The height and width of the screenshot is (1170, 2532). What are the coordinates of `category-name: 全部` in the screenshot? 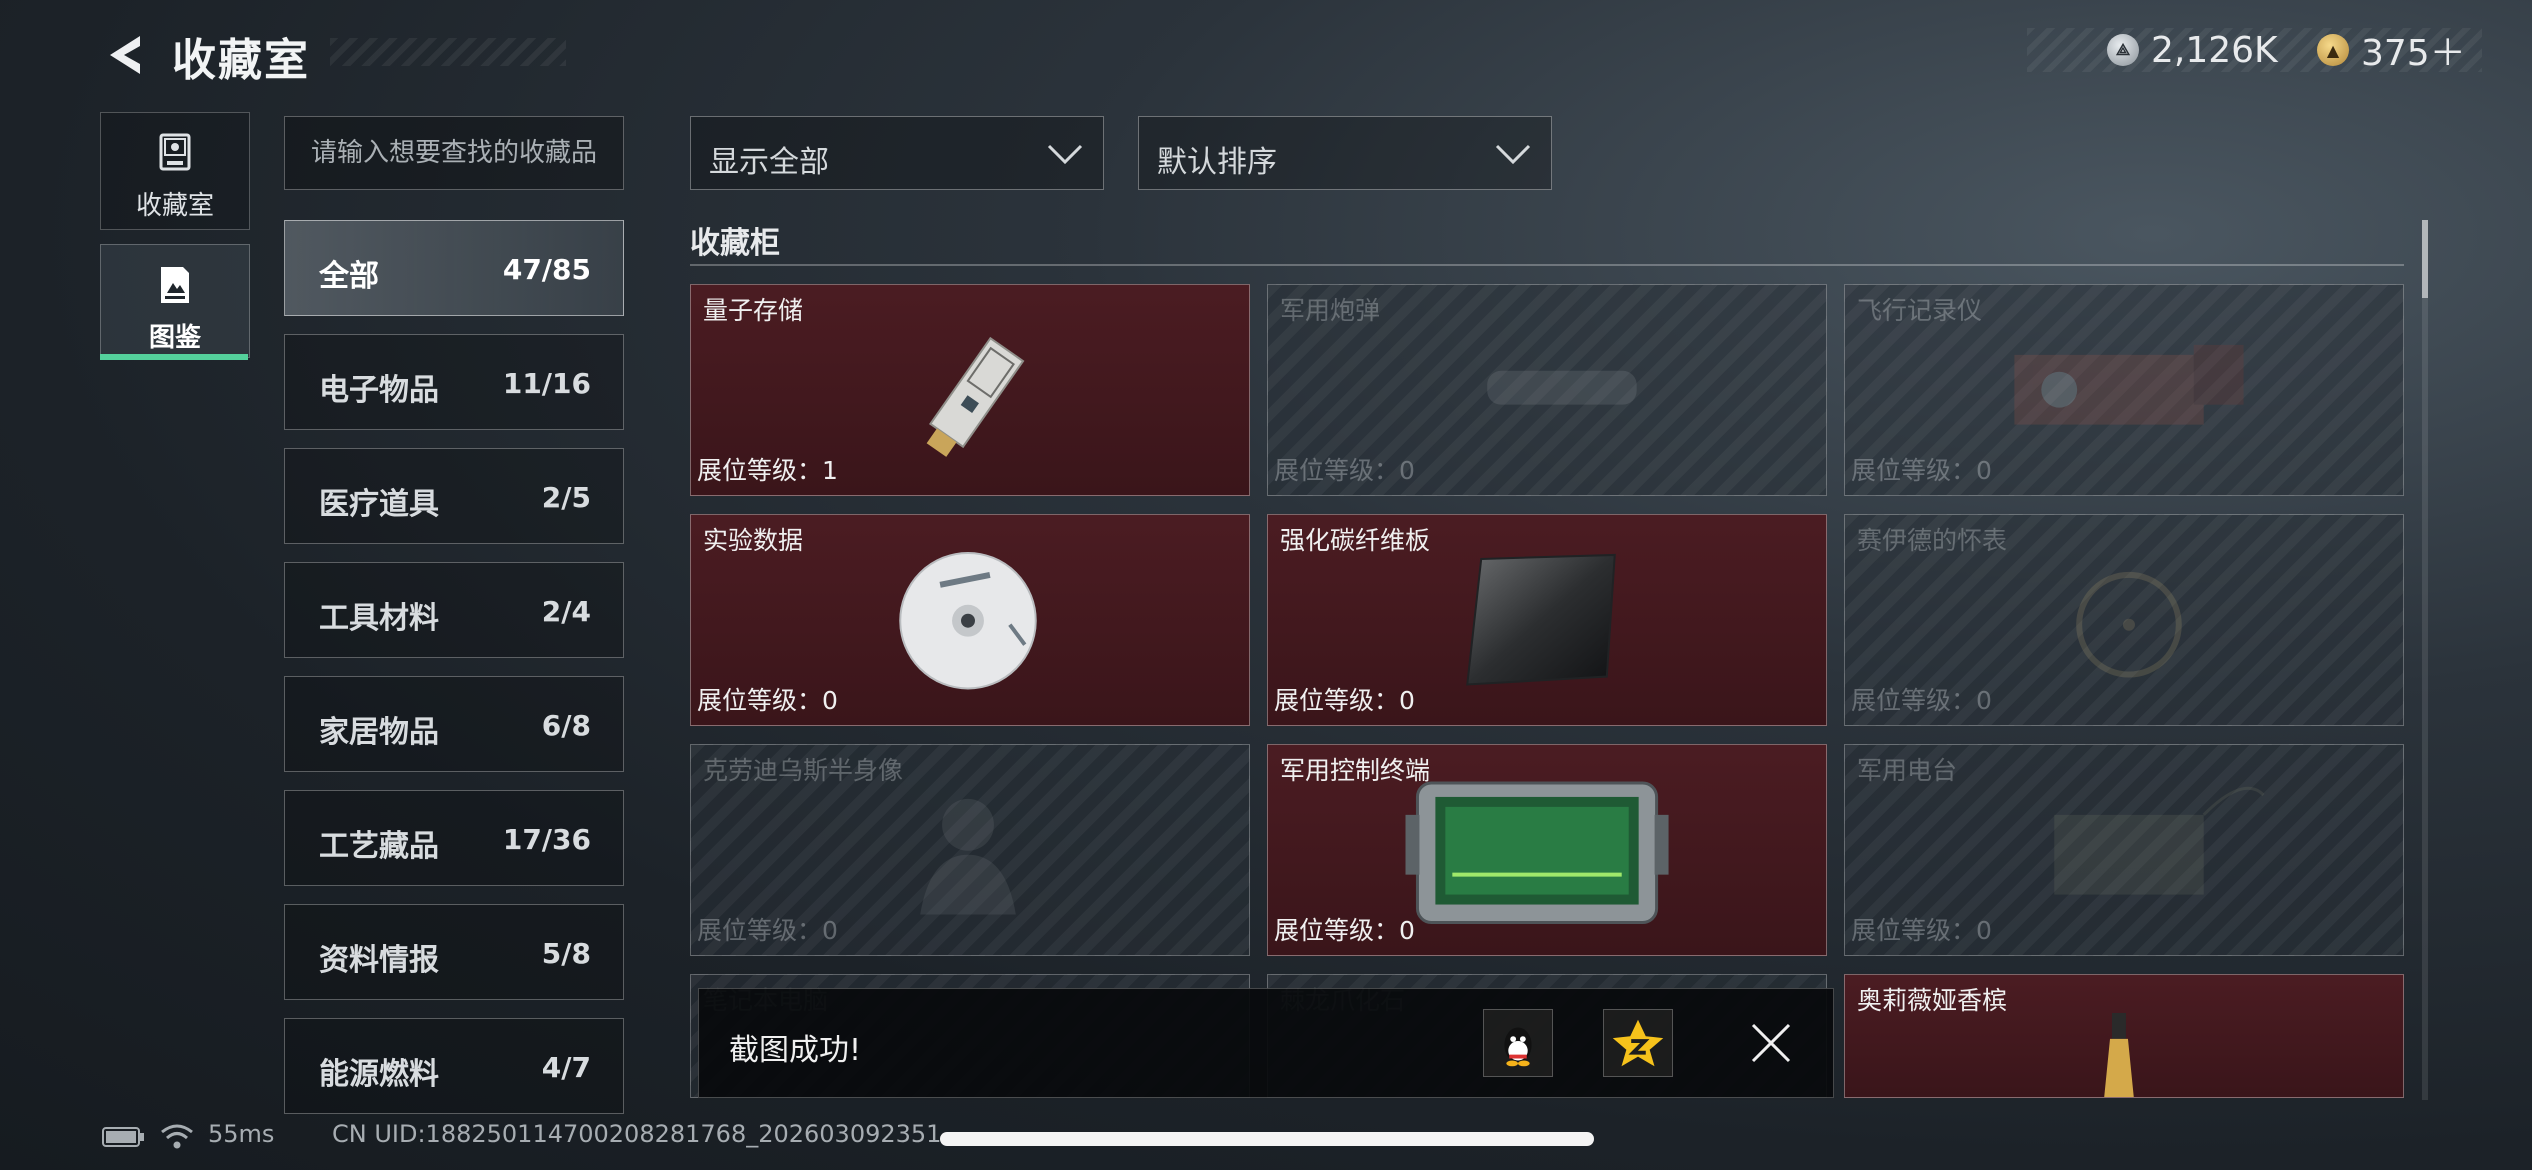 It's located at (349, 276).